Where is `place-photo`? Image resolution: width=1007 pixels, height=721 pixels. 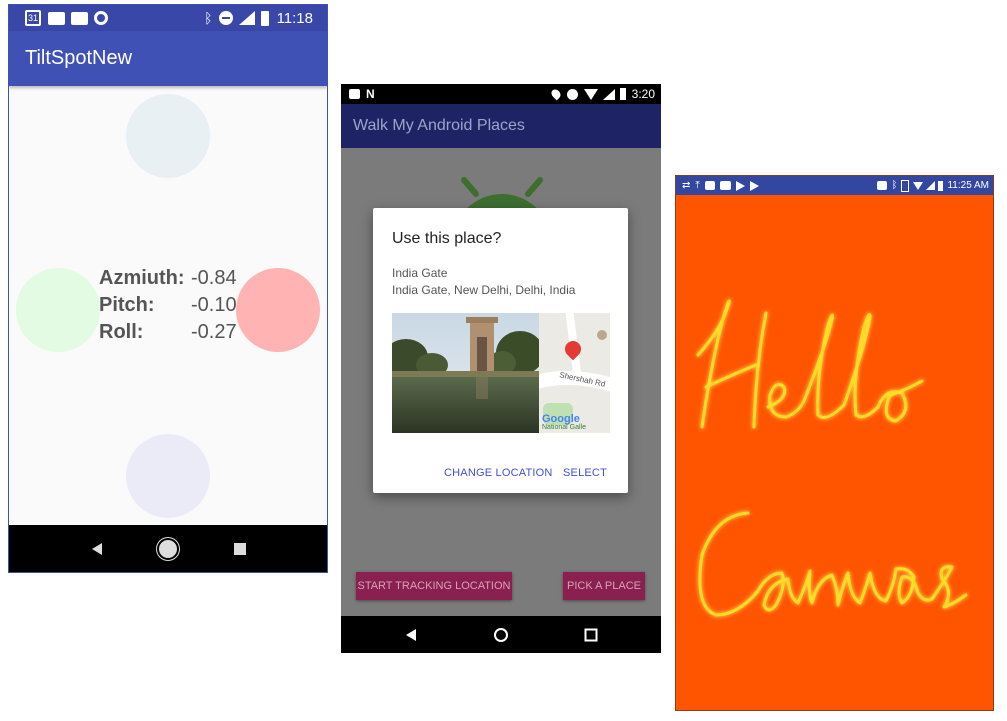
place-photo is located at coordinates (465, 373).